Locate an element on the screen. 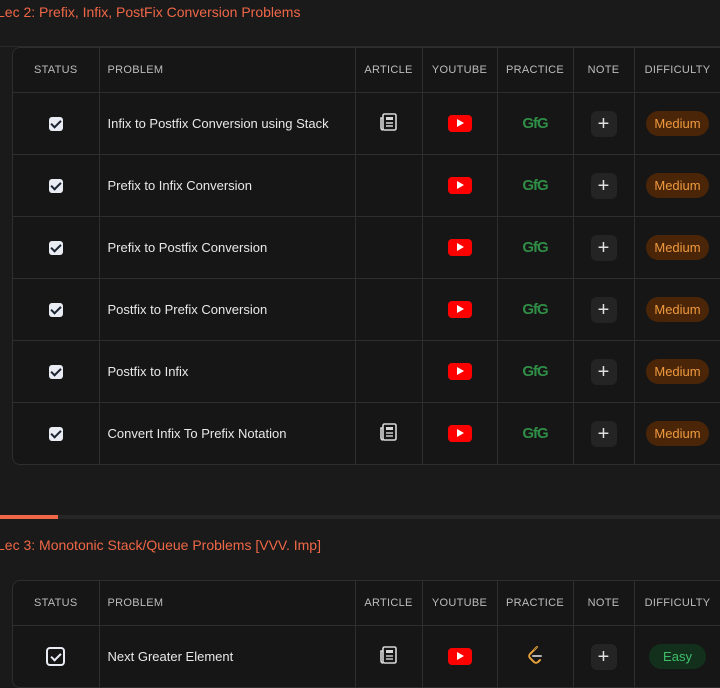 This screenshot has height=688, width=720. leetcode-icon is located at coordinates (535, 655).